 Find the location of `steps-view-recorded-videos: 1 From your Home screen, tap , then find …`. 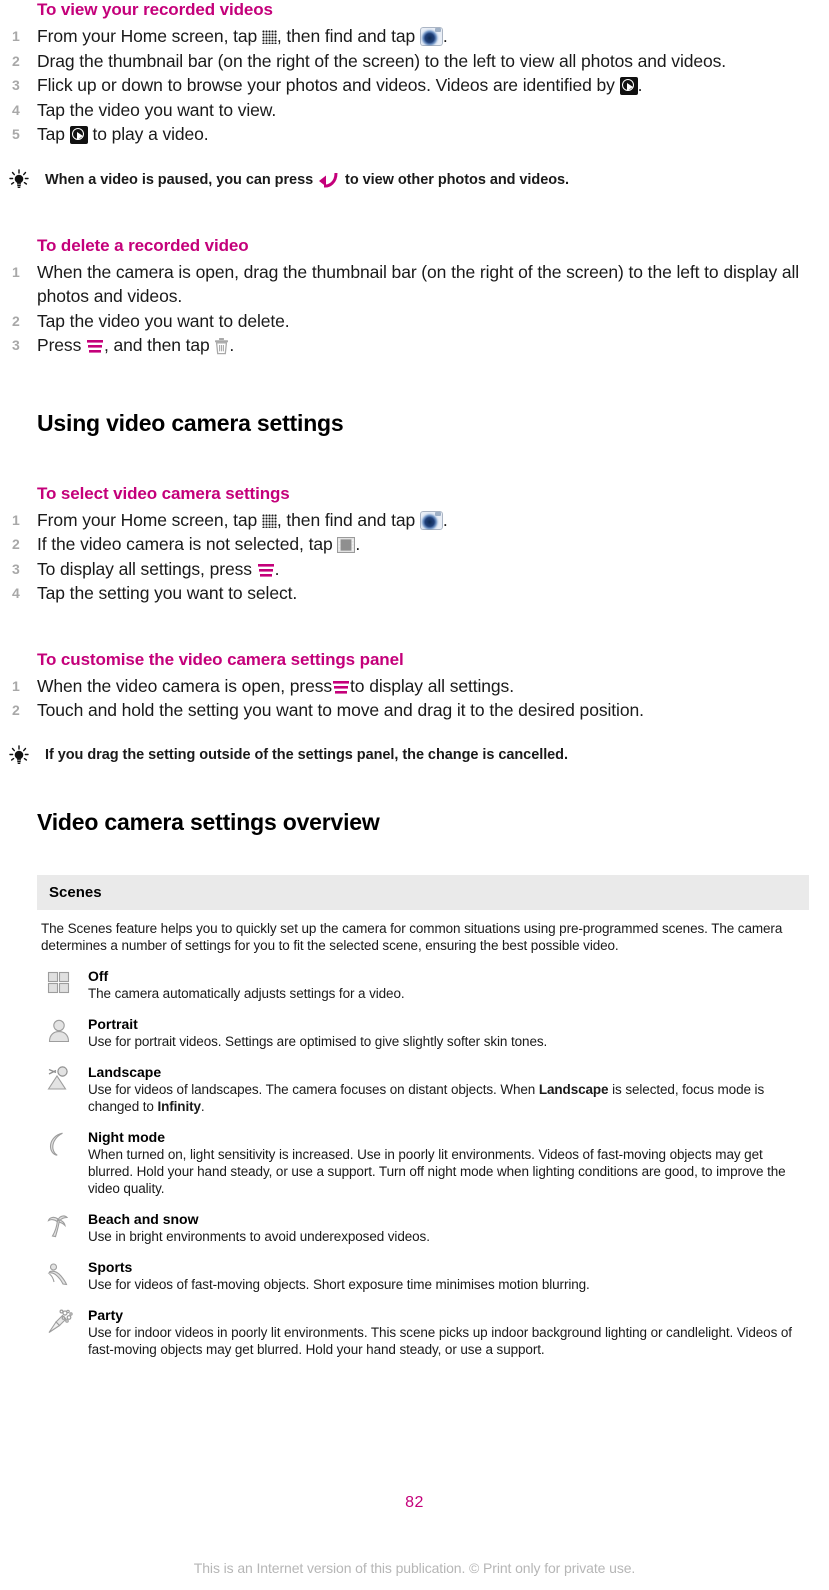

steps-view-recorded-videos: 1 From your Home screen, tap , then find … is located at coordinates (409, 85).